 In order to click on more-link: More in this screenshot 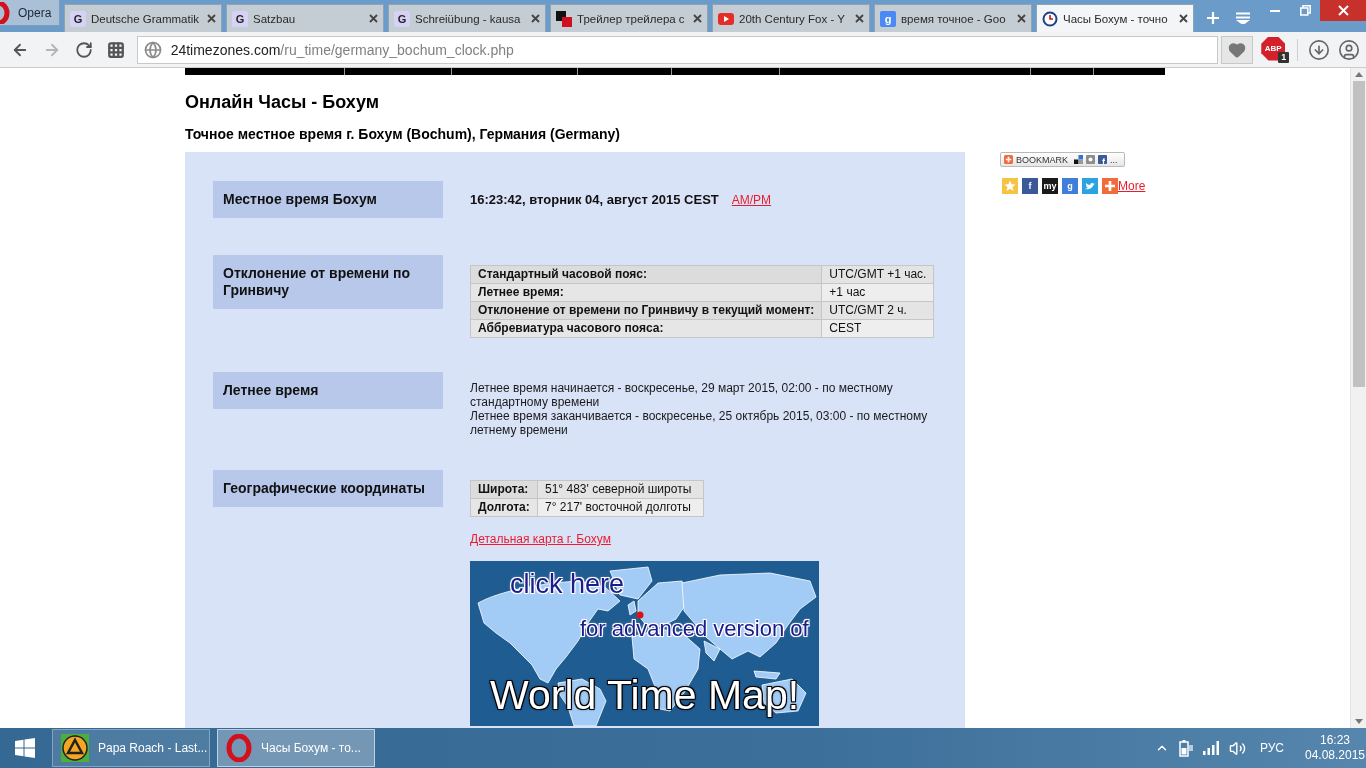, I will do `click(1132, 186)`.